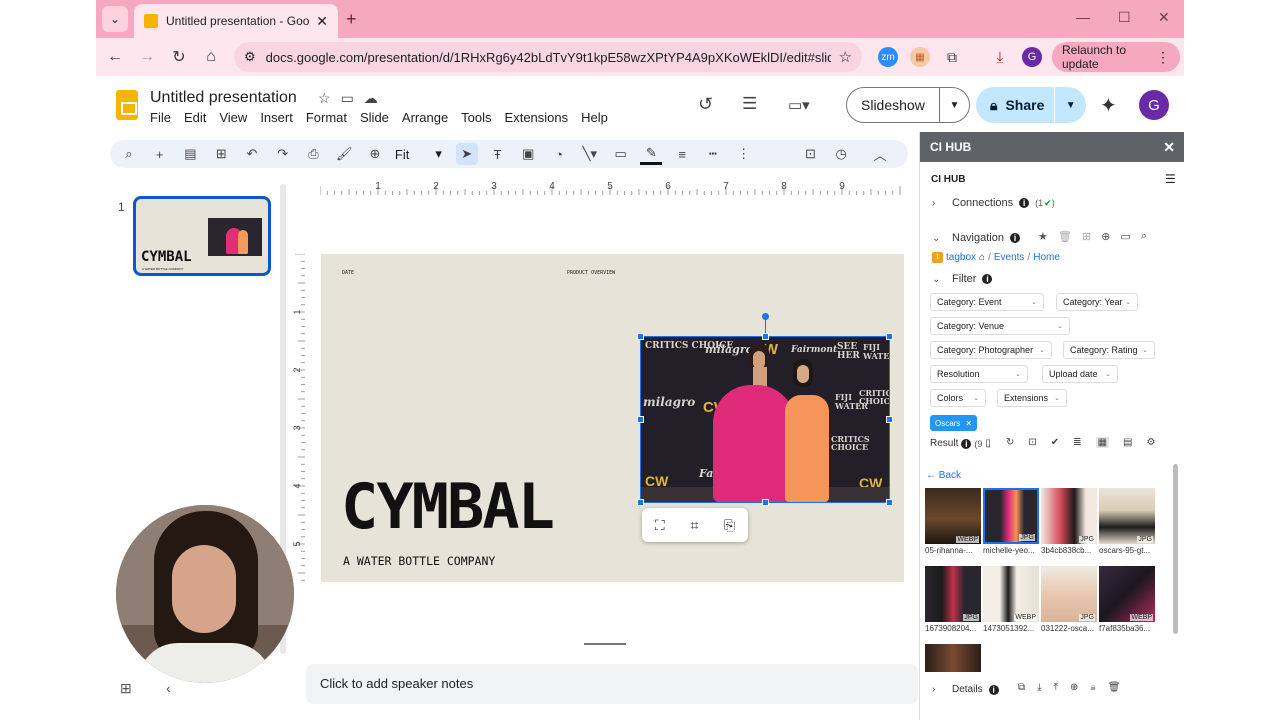  I want to click on resize-handle-nw, so click(640, 336).